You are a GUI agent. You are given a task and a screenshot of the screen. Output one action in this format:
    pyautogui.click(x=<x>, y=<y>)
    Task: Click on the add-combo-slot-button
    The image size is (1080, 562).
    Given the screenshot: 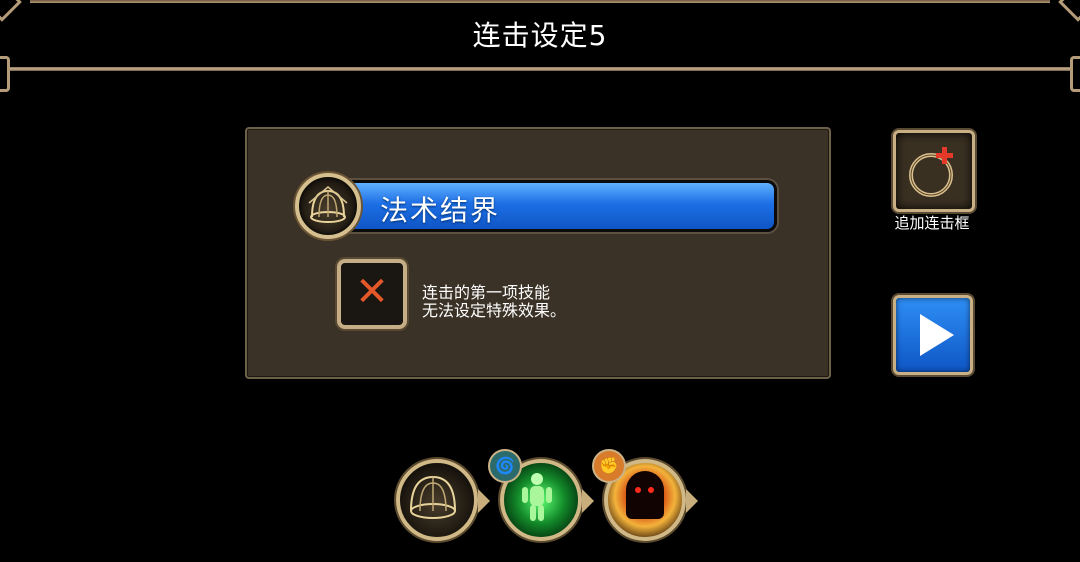 What is the action you would take?
    pyautogui.click(x=934, y=171)
    